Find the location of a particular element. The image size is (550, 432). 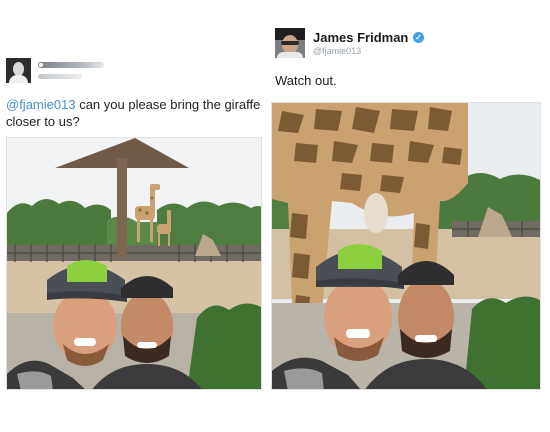

mention-link: @fjamie013 is located at coordinates (41, 104).